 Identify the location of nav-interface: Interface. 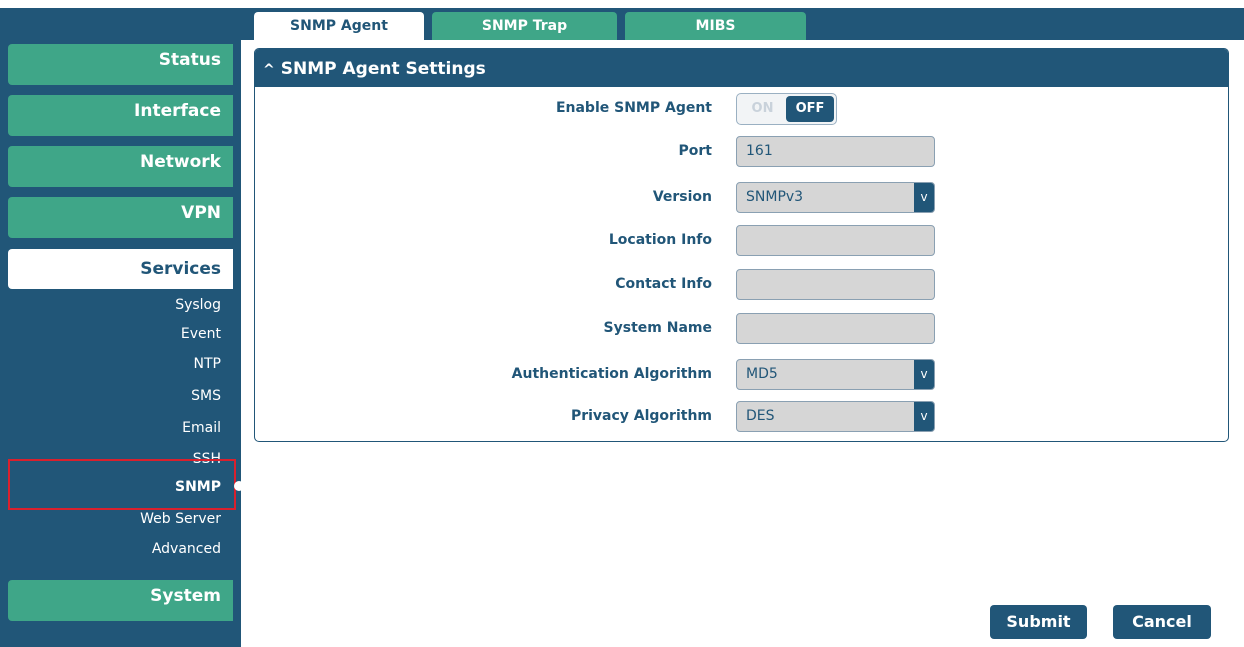
(120, 115).